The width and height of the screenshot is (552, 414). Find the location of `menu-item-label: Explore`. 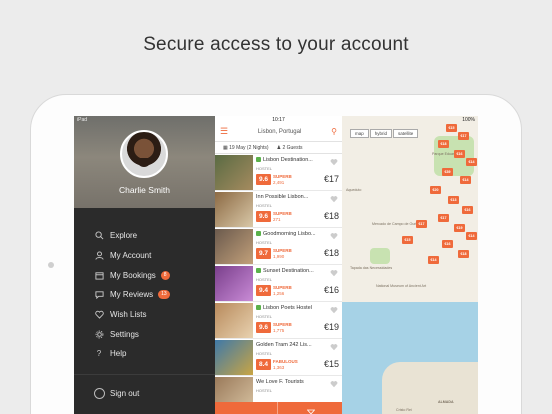

menu-item-label: Explore is located at coordinates (124, 236).